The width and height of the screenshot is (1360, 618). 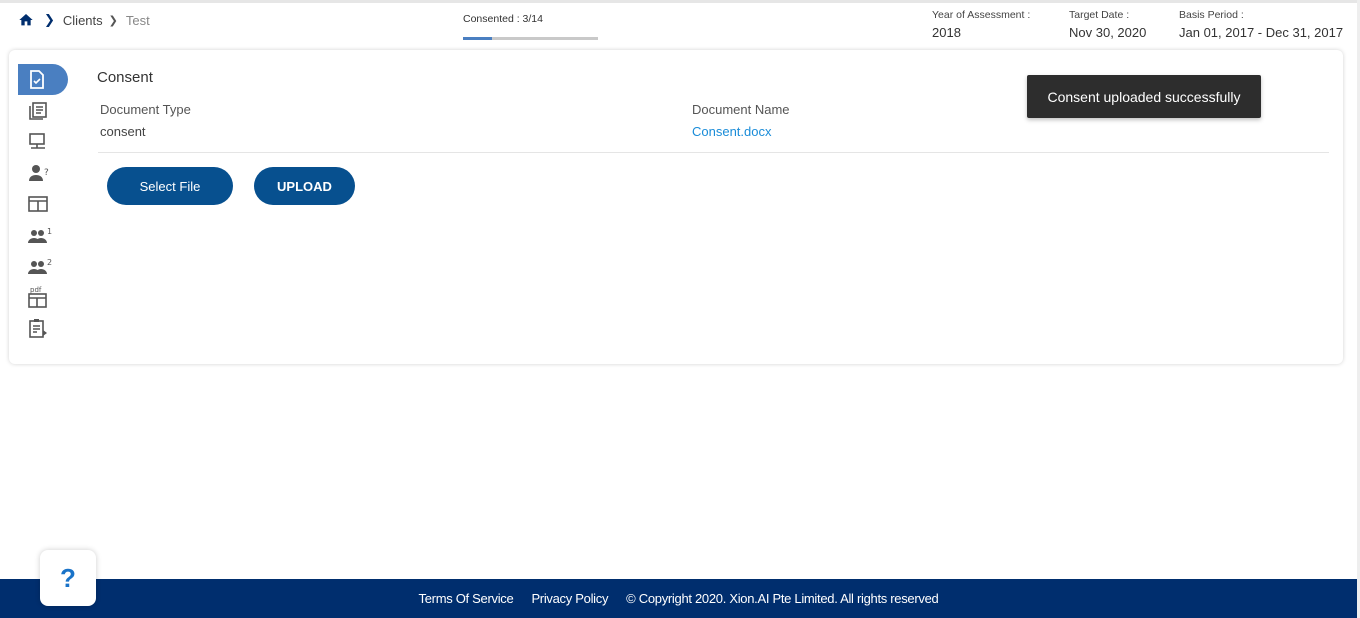 What do you see at coordinates (38, 328) in the screenshot?
I see `clipboard-play-icon` at bounding box center [38, 328].